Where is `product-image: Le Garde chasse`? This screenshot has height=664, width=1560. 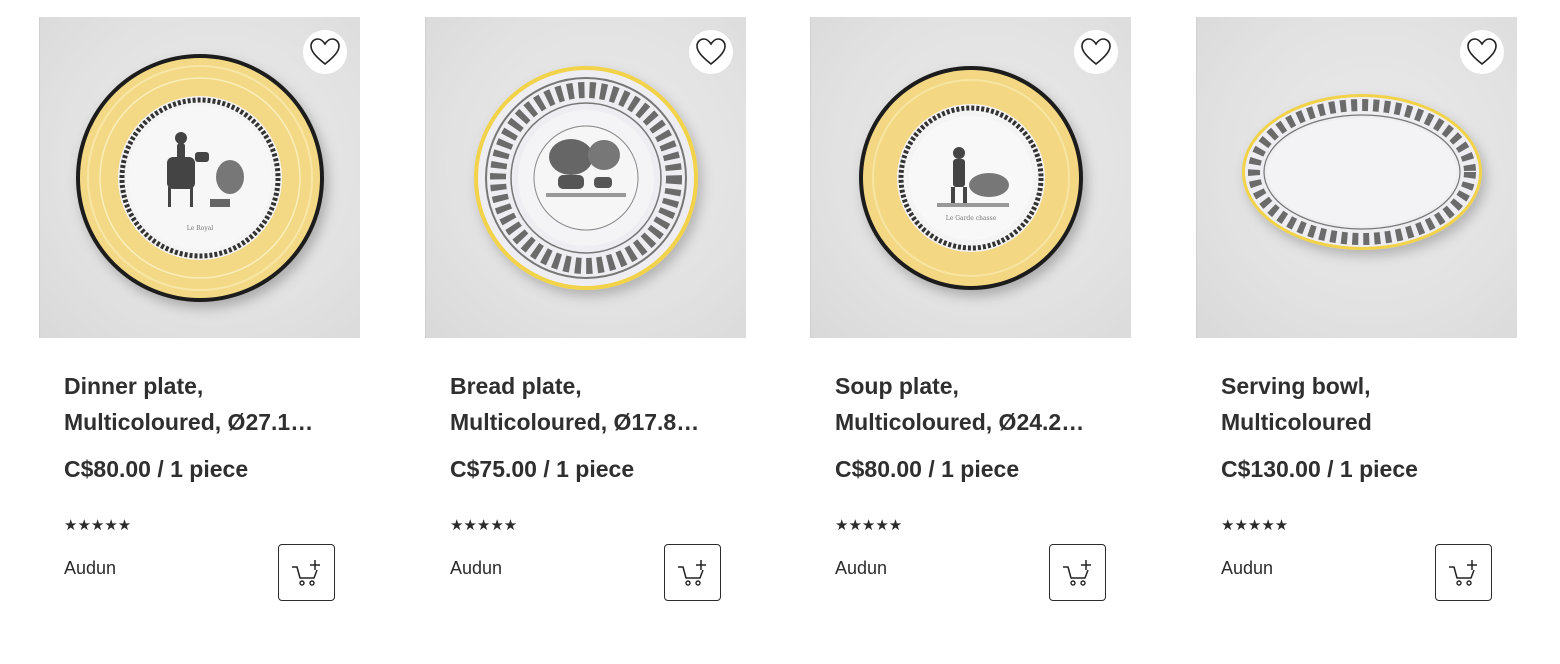 product-image: Le Garde chasse is located at coordinates (970, 177).